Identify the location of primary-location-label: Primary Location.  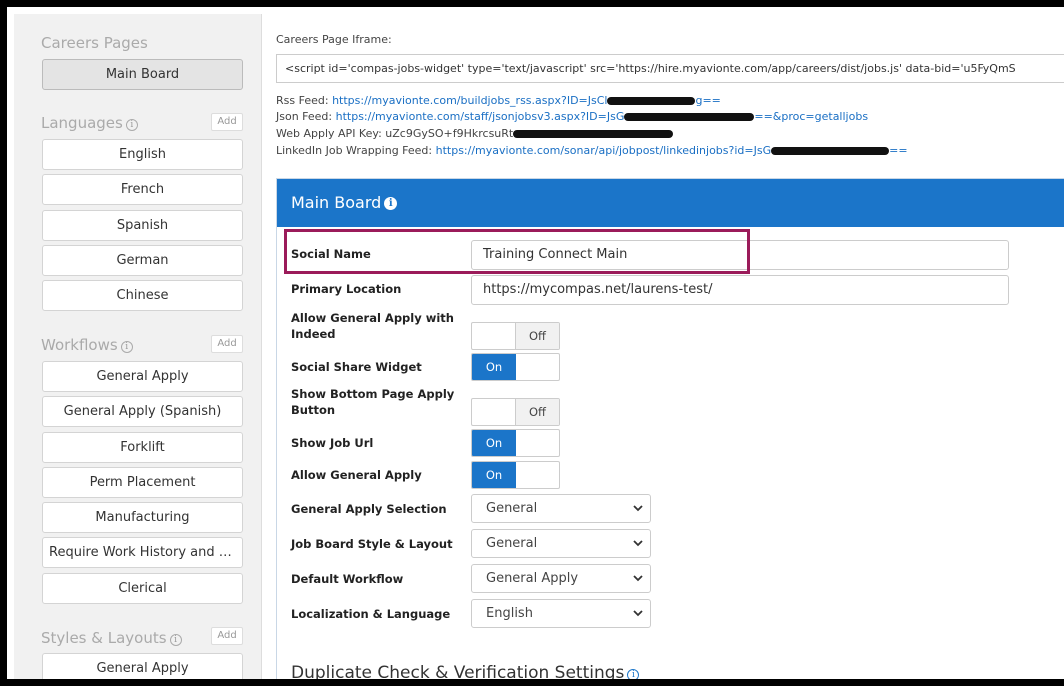
(346, 289).